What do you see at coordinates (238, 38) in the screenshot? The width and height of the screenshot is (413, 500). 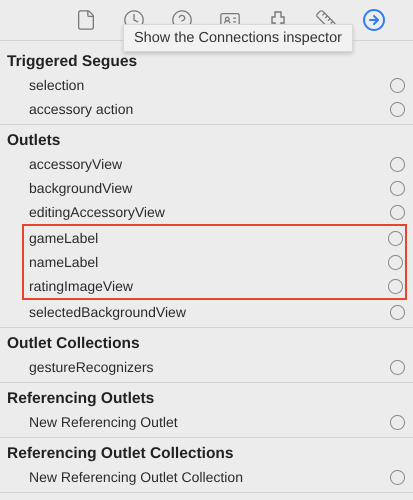 I see `tooltip: Show the Connections inspector` at bounding box center [238, 38].